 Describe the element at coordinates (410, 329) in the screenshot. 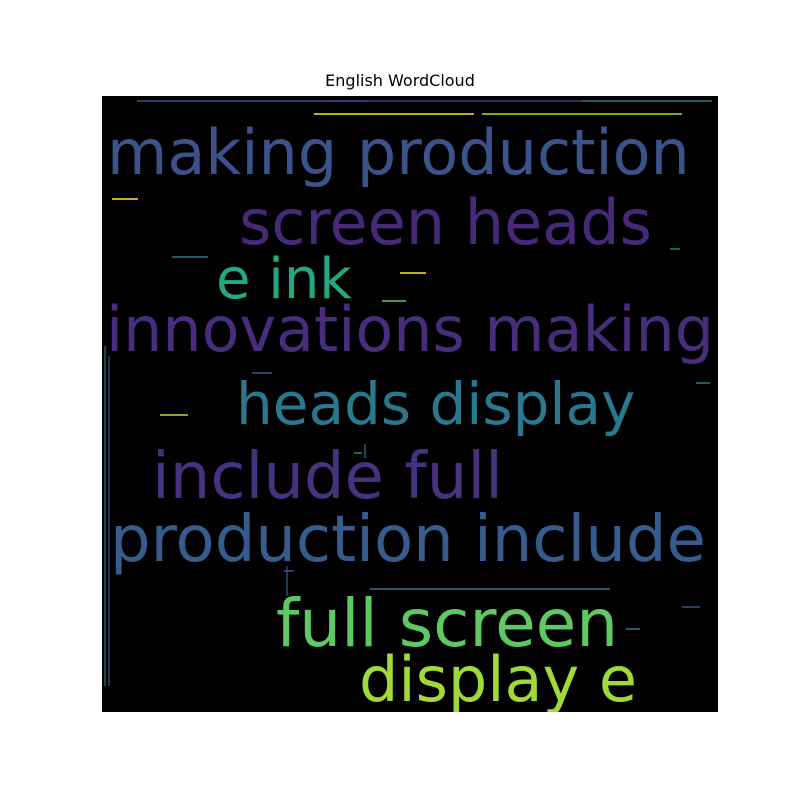

I see `word-innovations-making: innovations making` at that location.